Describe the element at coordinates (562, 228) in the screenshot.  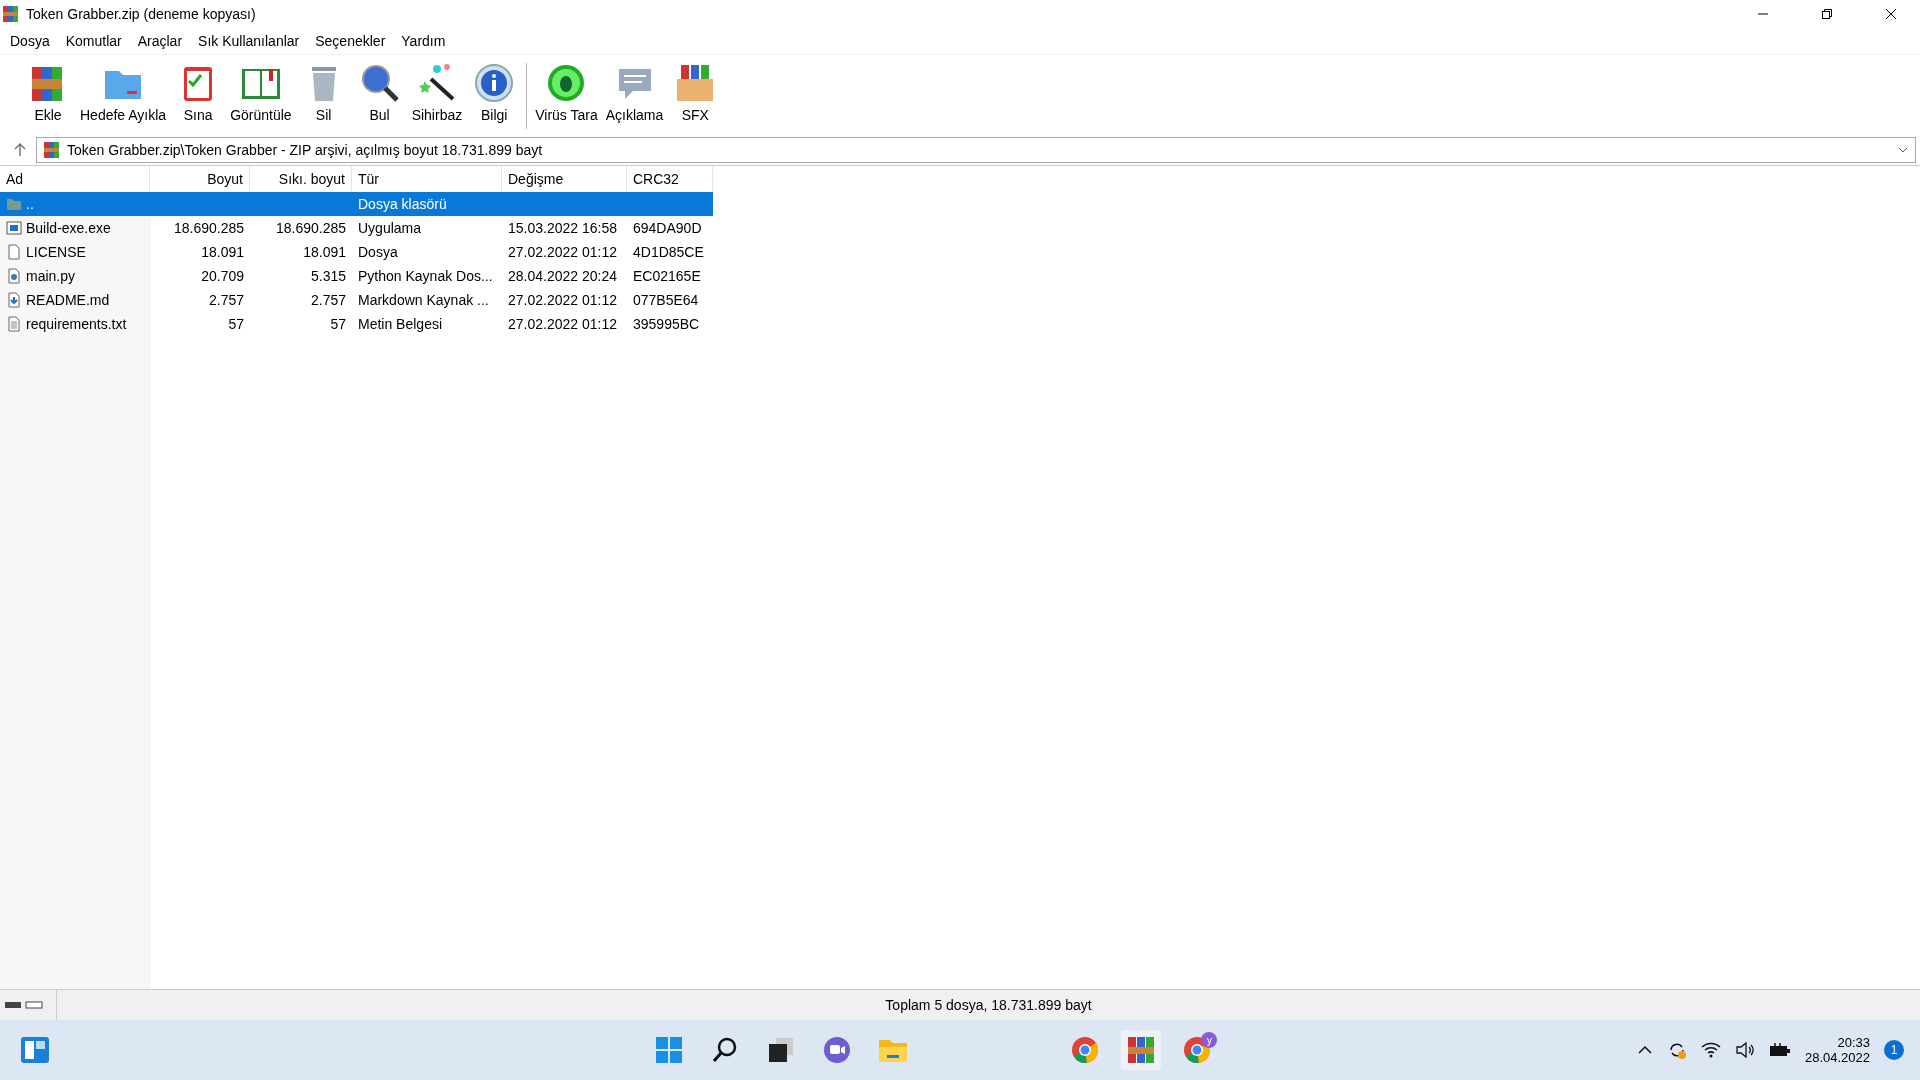
I see `table-cell: 15.03.2022 16:58` at that location.